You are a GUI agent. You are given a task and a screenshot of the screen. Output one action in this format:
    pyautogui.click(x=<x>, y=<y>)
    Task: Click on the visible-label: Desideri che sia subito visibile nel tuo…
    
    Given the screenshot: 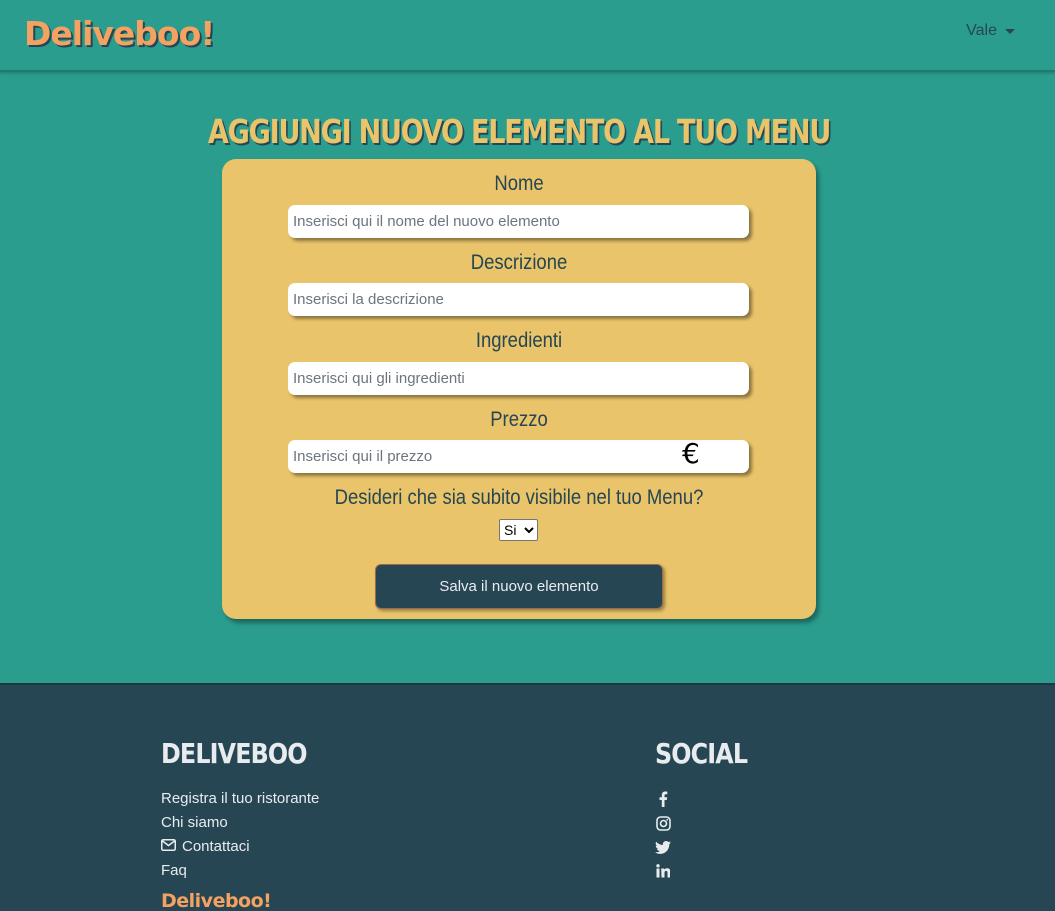 What is the action you would take?
    pyautogui.click(x=519, y=497)
    